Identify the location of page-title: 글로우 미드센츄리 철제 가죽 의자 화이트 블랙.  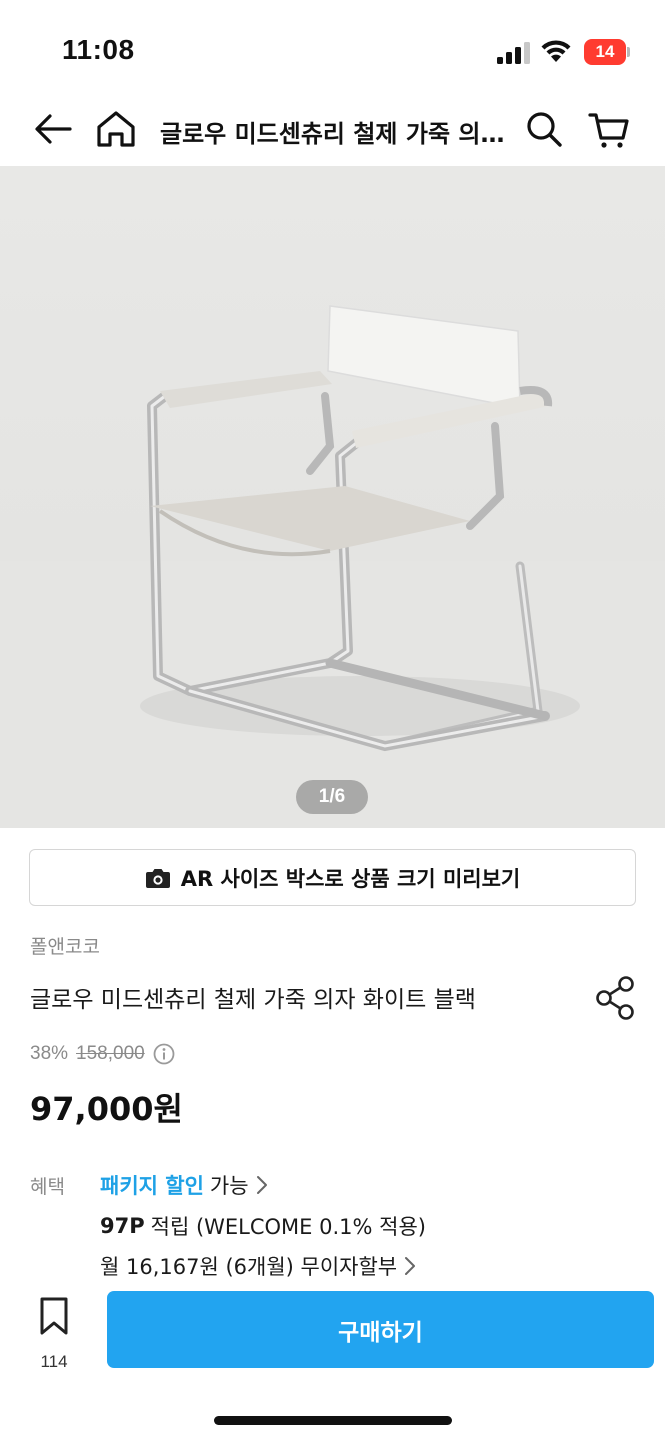
(332, 134).